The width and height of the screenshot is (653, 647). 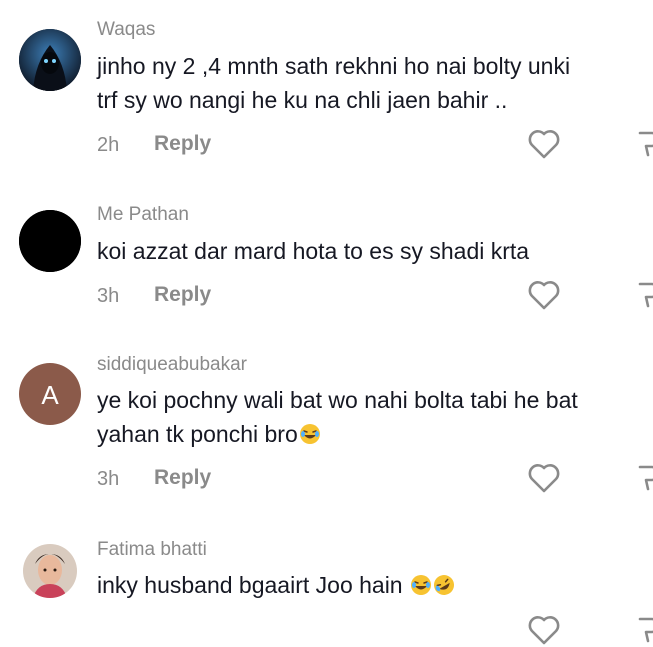 I want to click on comment-line: yahan tk ponchi bro, so click(x=197, y=434).